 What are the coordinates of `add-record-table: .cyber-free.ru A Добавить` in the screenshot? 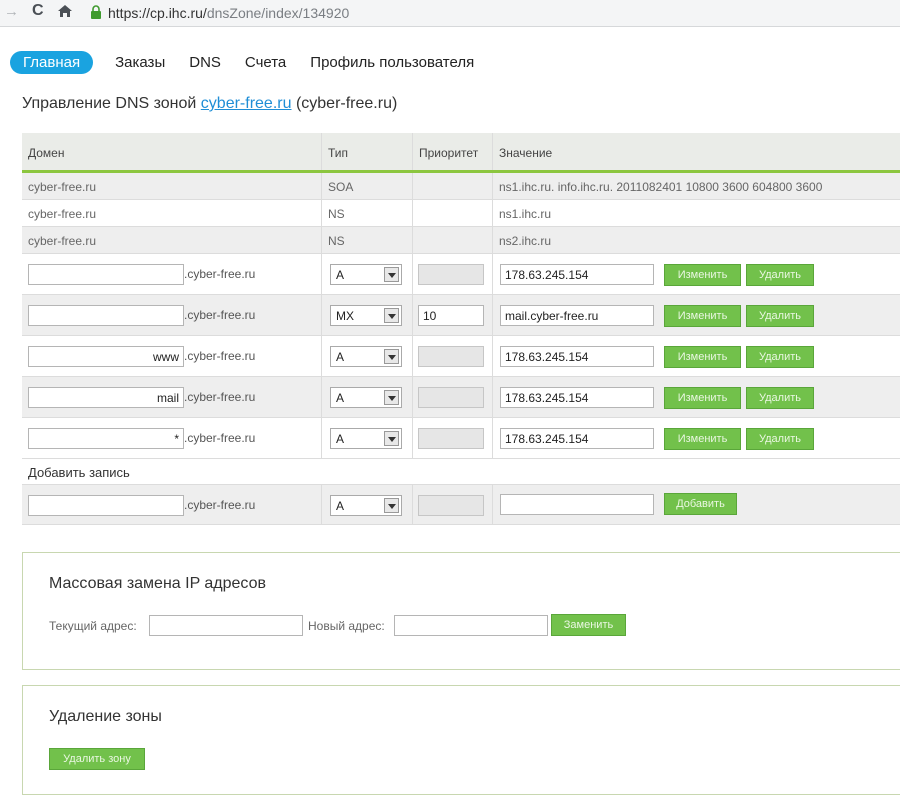 It's located at (461, 504).